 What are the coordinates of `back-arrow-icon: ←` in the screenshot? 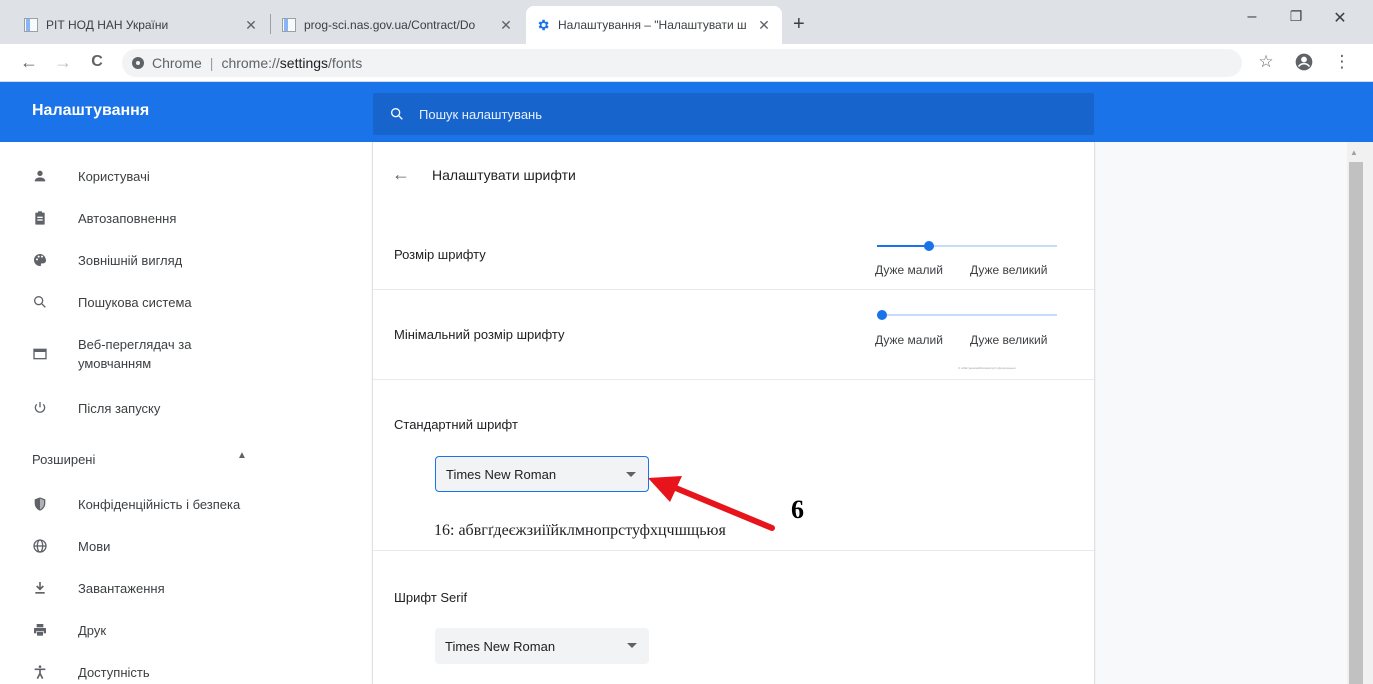 It's located at (401, 174).